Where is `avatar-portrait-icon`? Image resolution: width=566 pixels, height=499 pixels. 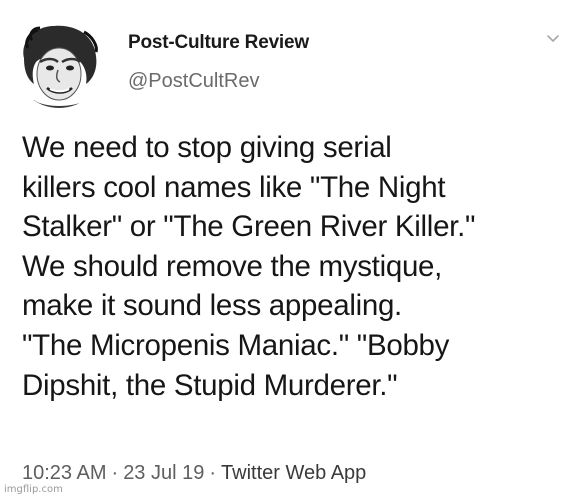 avatar-portrait-icon is located at coordinates (59, 63).